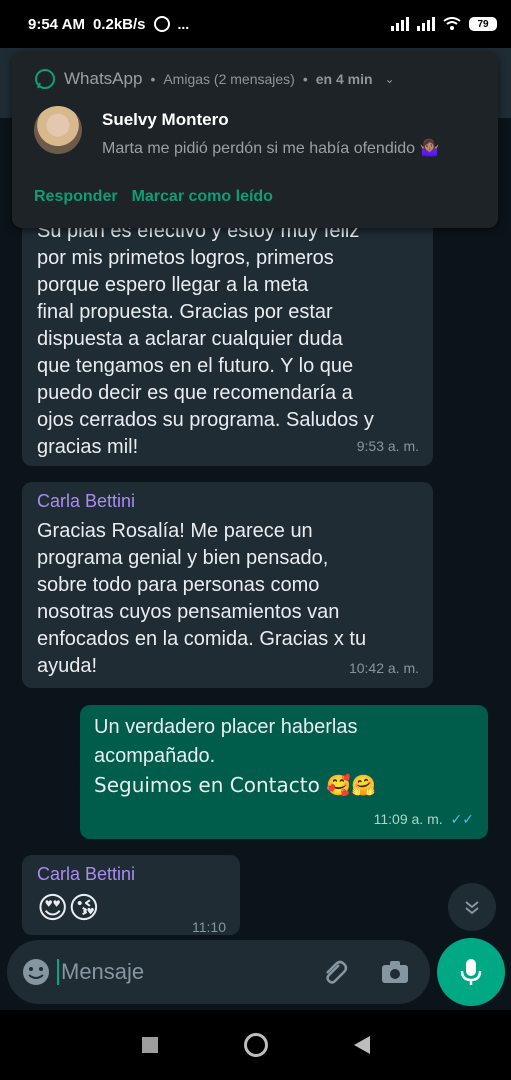 This screenshot has height=1080, width=511. Describe the element at coordinates (195, 393) in the screenshot. I see `message-line: puedo decir es que recomendaría a` at that location.